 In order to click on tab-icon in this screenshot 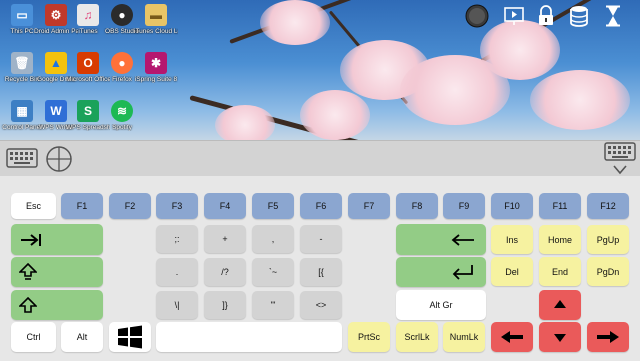, I will do `click(31, 239)`.